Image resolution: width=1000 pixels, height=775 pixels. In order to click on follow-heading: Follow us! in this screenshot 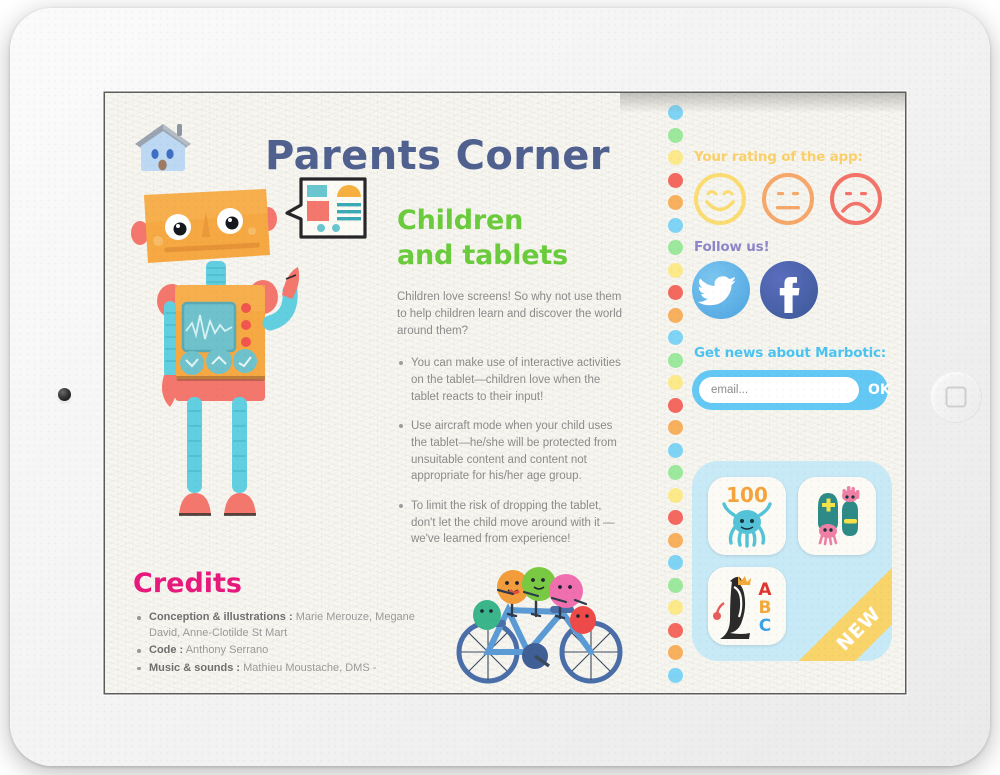, I will do `click(732, 247)`.